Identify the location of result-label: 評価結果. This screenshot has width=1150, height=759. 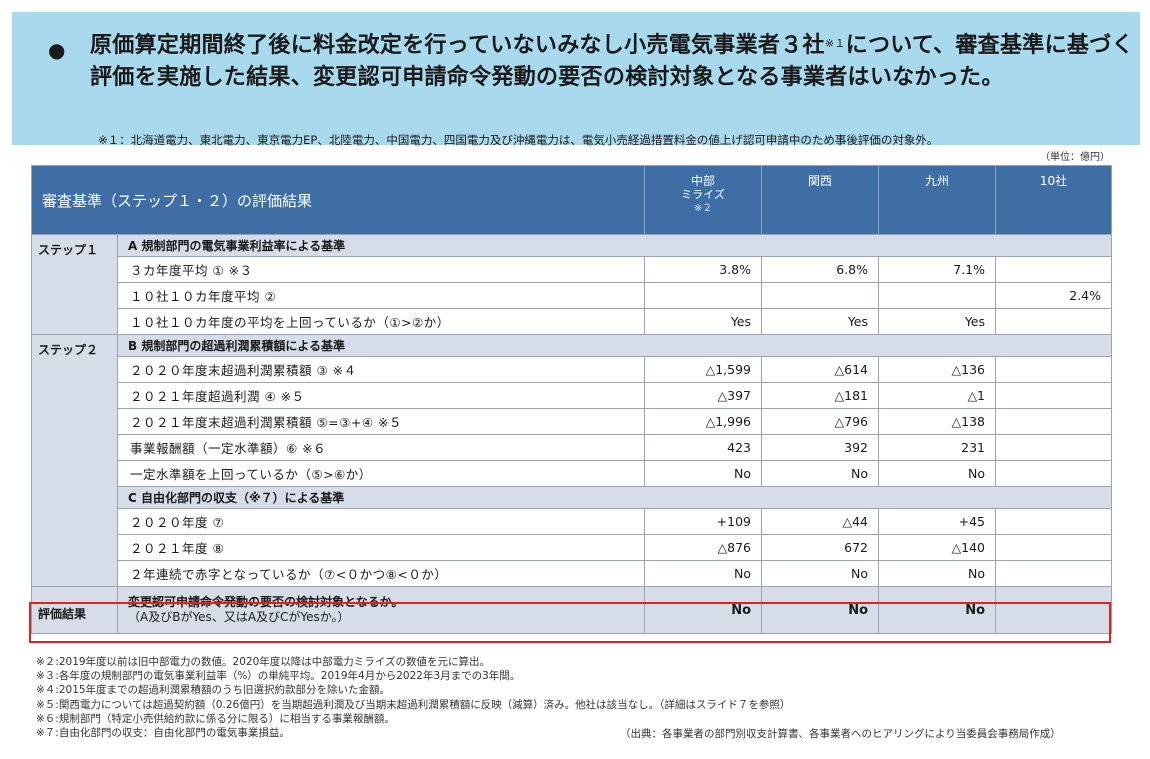
(74, 610).